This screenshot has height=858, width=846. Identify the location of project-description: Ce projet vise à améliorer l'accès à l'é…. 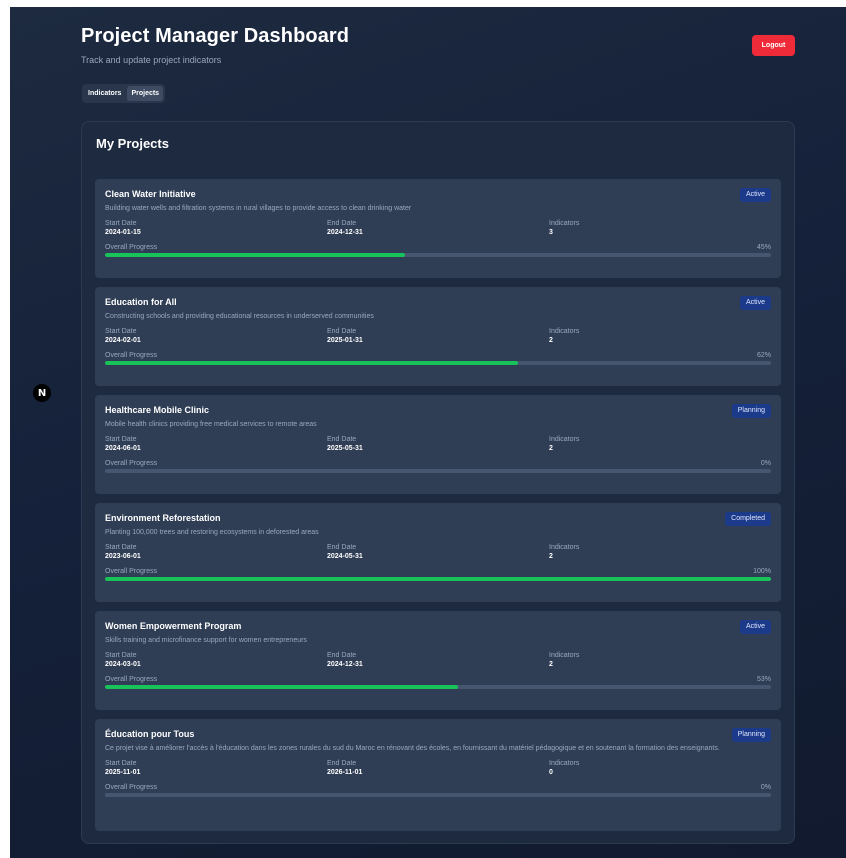
(412, 748).